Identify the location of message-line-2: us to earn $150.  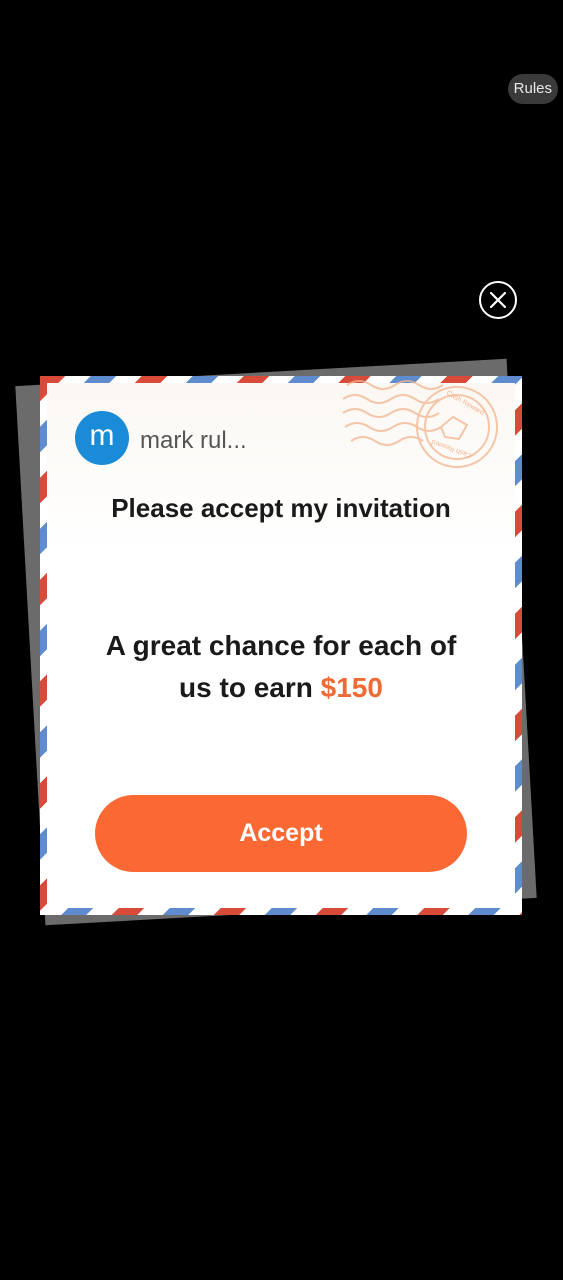
(281, 688).